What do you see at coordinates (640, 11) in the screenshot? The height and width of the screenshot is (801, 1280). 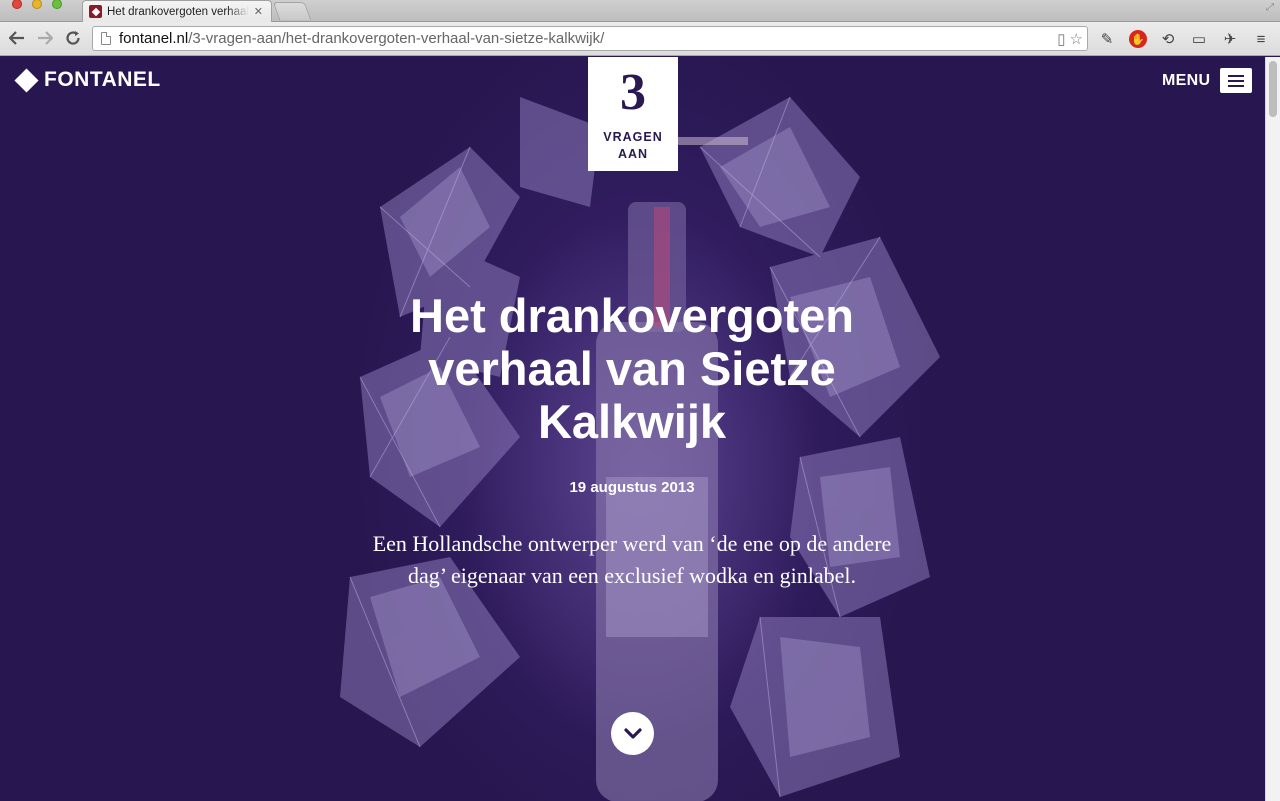 I see `browser-tabstrip: Het drankovergoten verhaal ✕ ⤢` at bounding box center [640, 11].